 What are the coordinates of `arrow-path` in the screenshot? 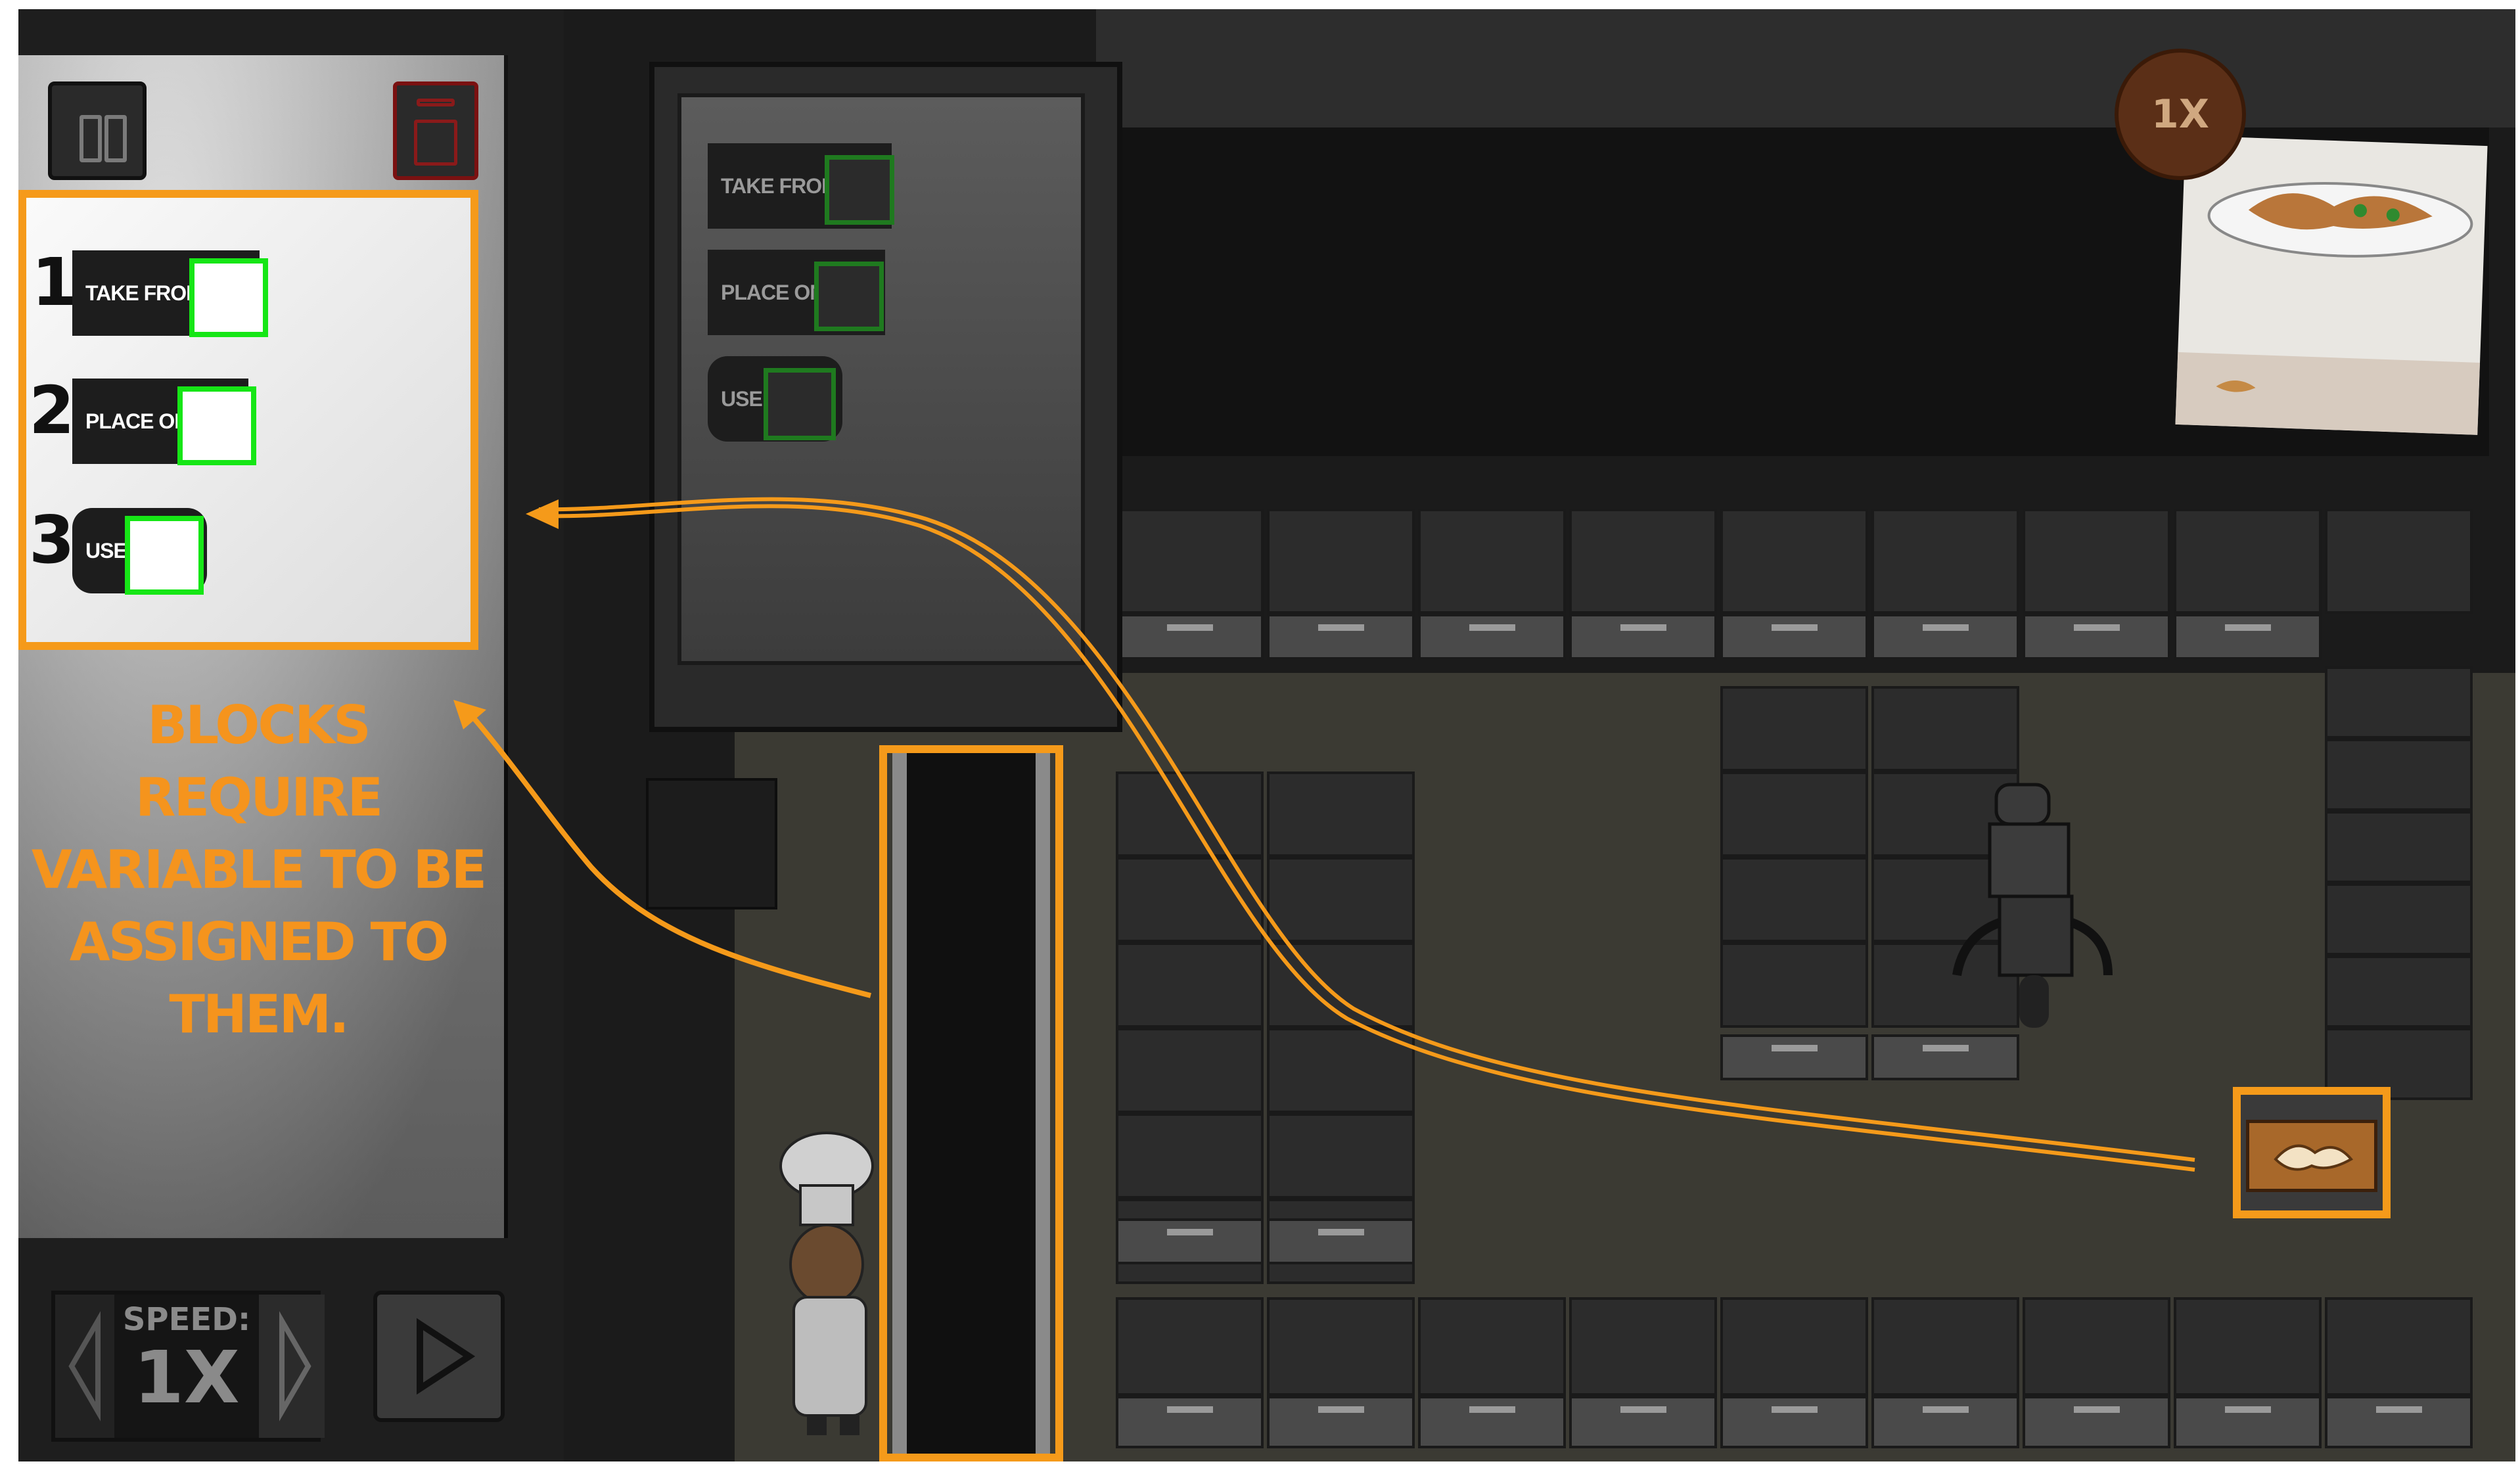 It's located at (667, 853).